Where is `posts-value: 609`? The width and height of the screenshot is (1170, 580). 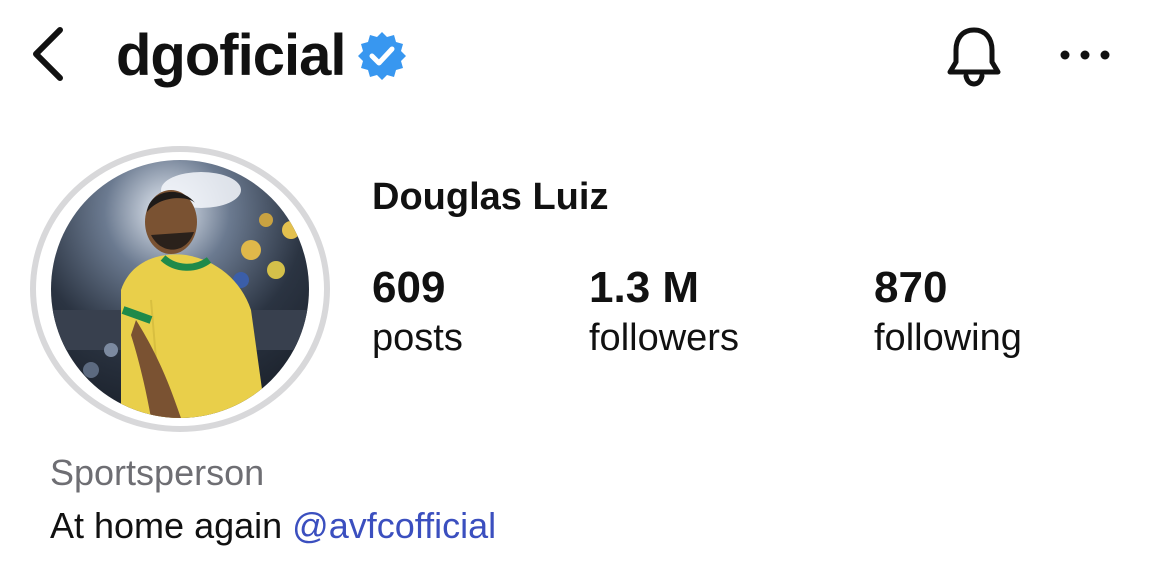 posts-value: 609 is located at coordinates (409, 287).